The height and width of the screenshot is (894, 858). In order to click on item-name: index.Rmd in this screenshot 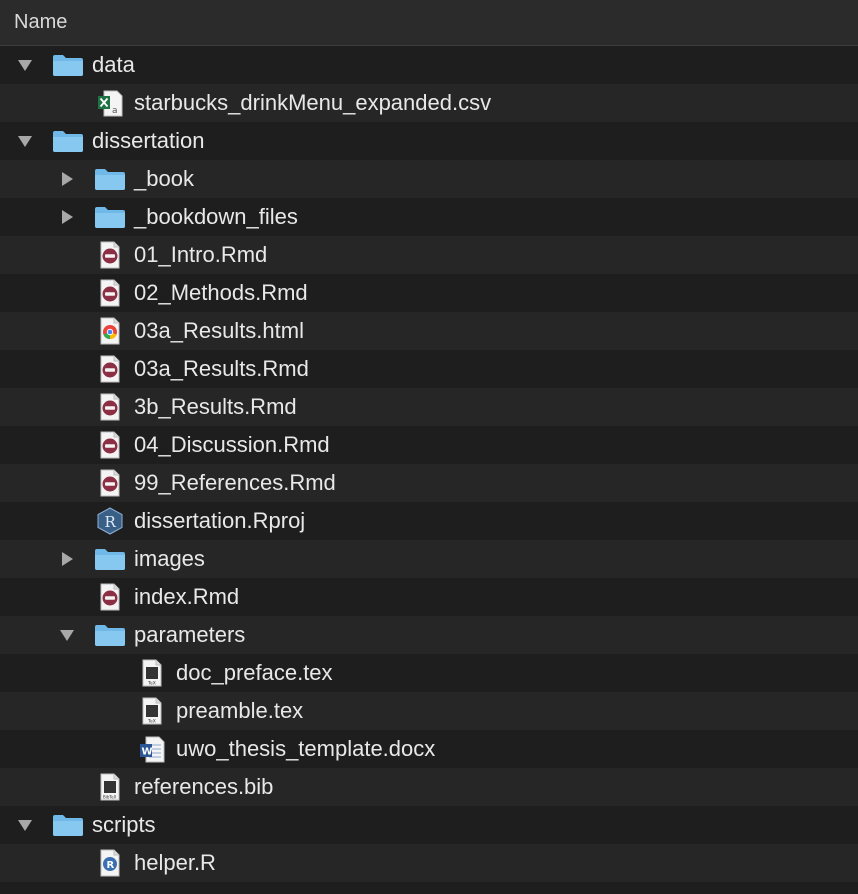, I will do `click(187, 596)`.